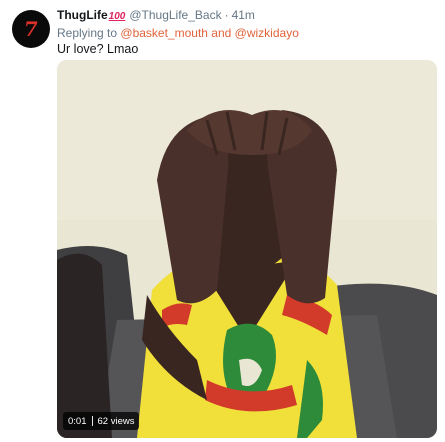 The image size is (445, 442). I want to click on user-handle: @ThugLife_Back, so click(175, 15).